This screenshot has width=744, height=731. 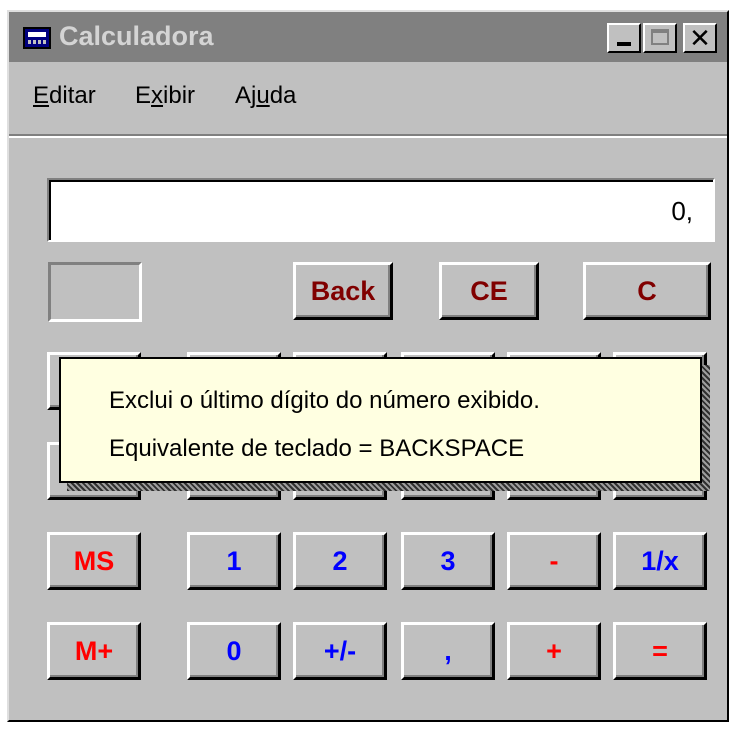 What do you see at coordinates (263, 95) in the screenshot?
I see `menu-accelerator: u` at bounding box center [263, 95].